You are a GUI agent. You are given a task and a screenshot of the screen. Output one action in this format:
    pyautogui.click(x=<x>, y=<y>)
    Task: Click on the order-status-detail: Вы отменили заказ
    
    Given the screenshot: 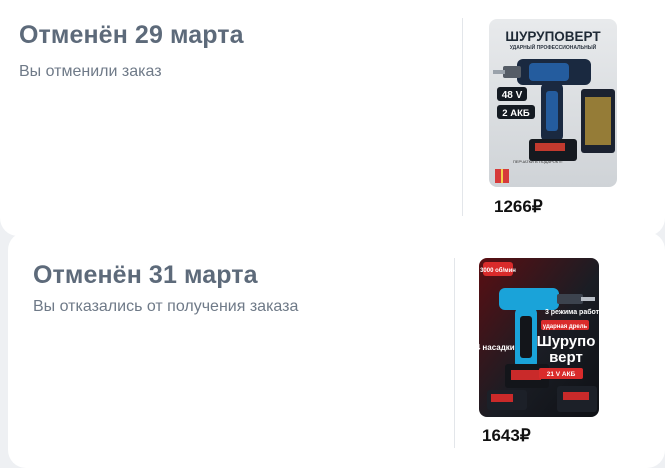 What is the action you would take?
    pyautogui.click(x=90, y=71)
    